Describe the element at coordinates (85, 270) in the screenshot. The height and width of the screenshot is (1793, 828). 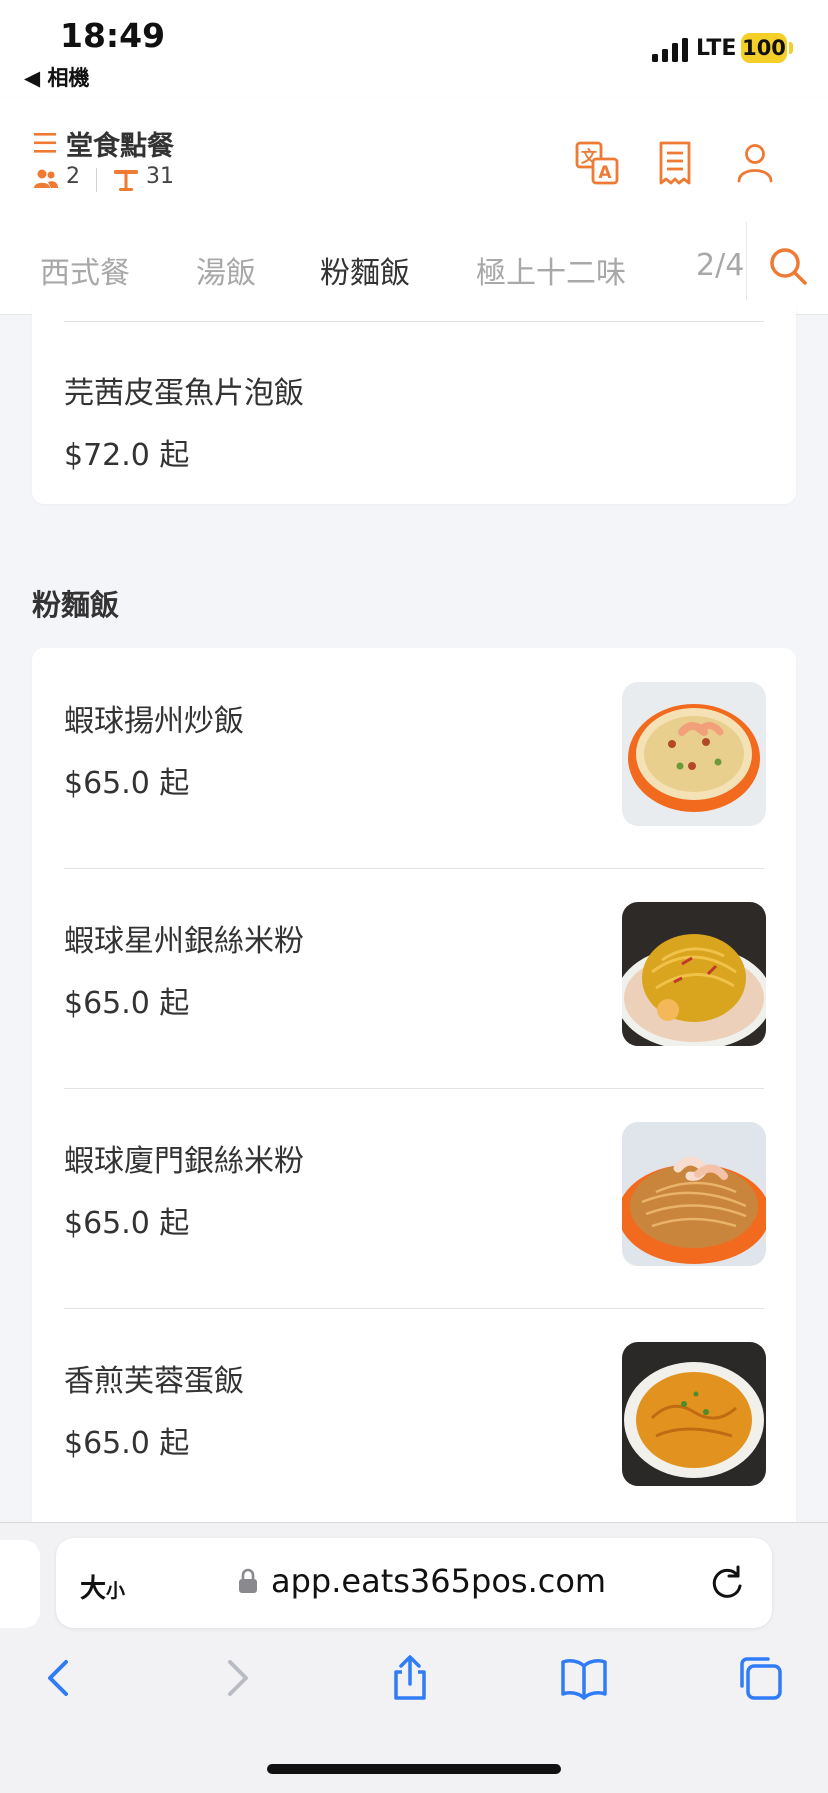
I see `tab-western: 西式餐` at that location.